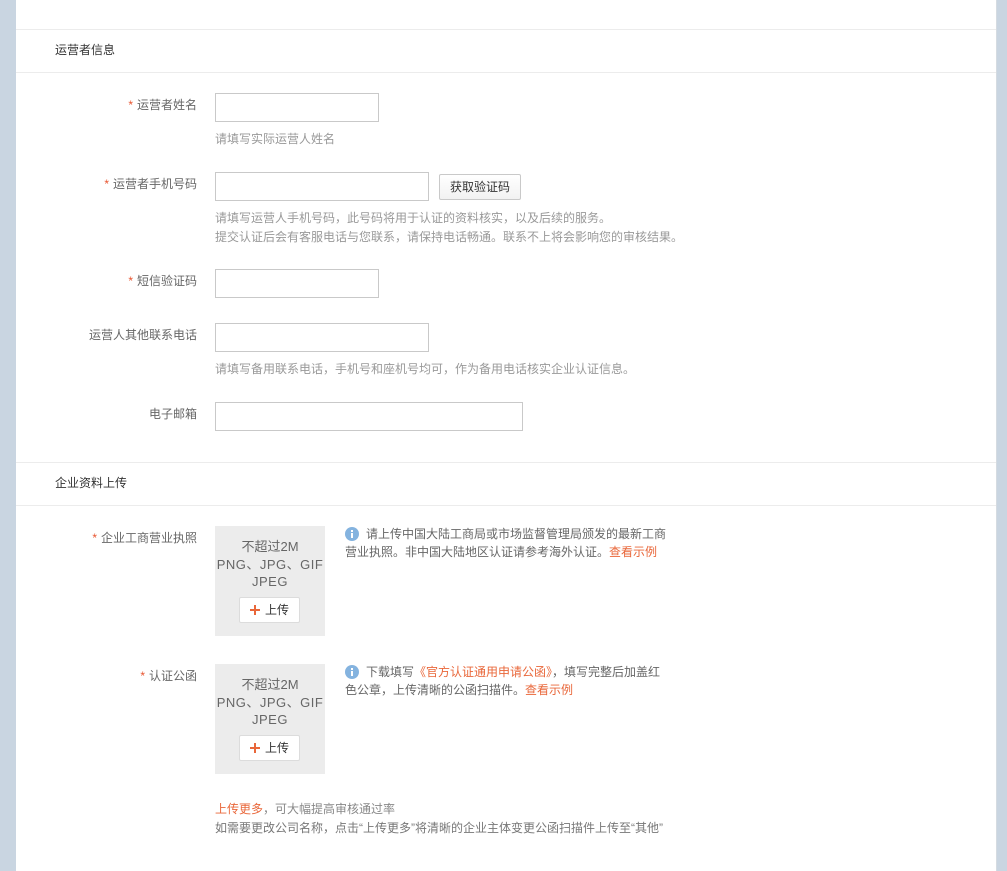  What do you see at coordinates (275, 139) in the screenshot?
I see `operator-name-hint: 请填写实际运营人姓名` at bounding box center [275, 139].